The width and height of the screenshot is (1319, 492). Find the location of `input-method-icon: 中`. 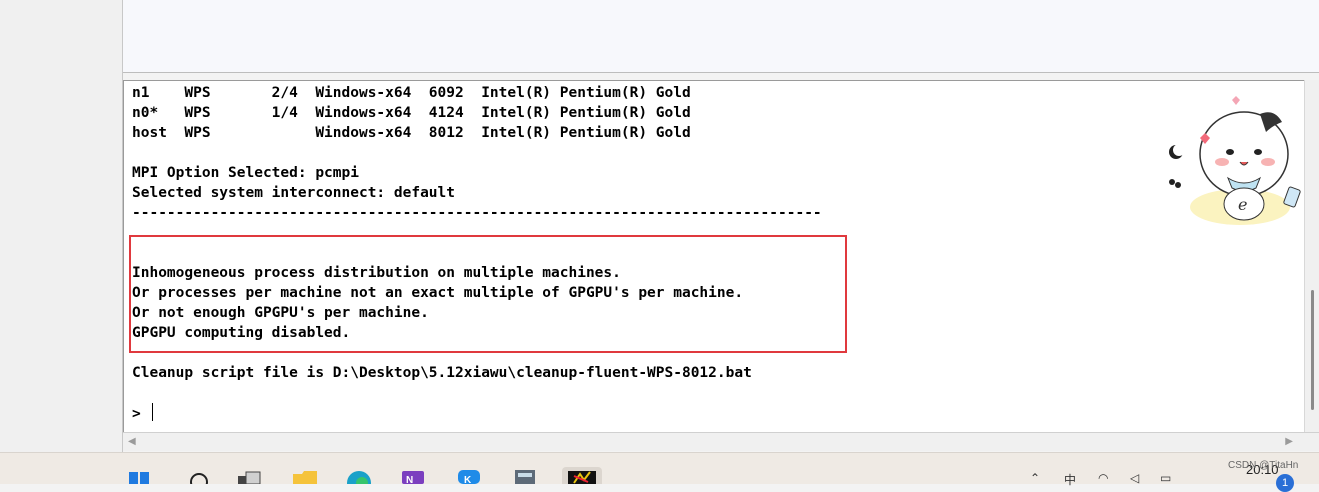

input-method-icon: 中 is located at coordinates (1070, 479).